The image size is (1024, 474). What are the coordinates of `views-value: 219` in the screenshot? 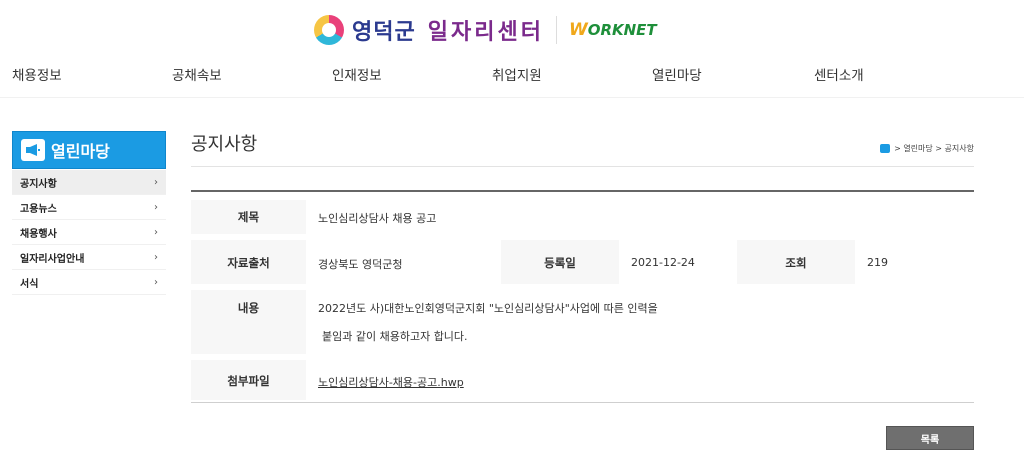 It's located at (877, 262).